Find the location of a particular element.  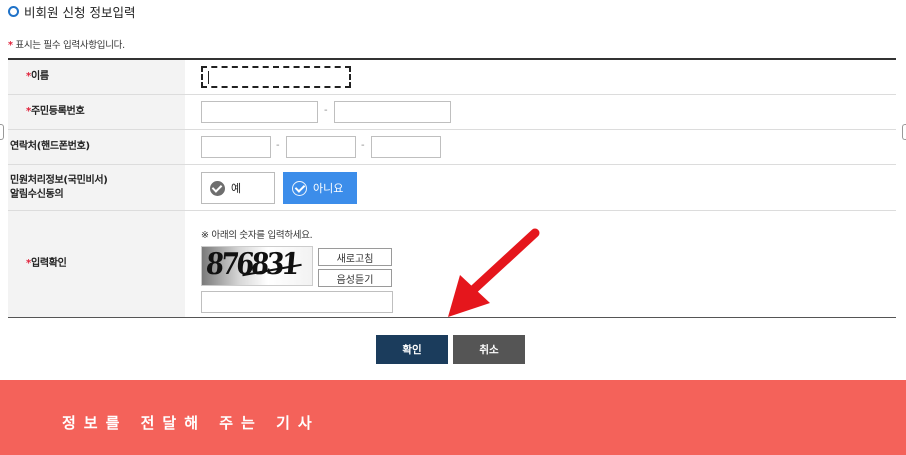

consent-no-label: 아니요 is located at coordinates (328, 188).